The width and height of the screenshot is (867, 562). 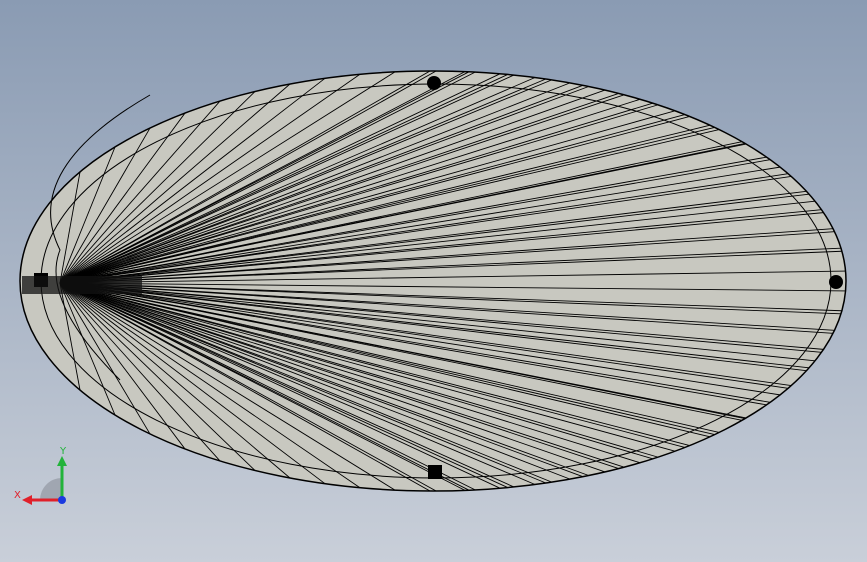 What do you see at coordinates (62, 500) in the screenshot?
I see `z-axis-dot` at bounding box center [62, 500].